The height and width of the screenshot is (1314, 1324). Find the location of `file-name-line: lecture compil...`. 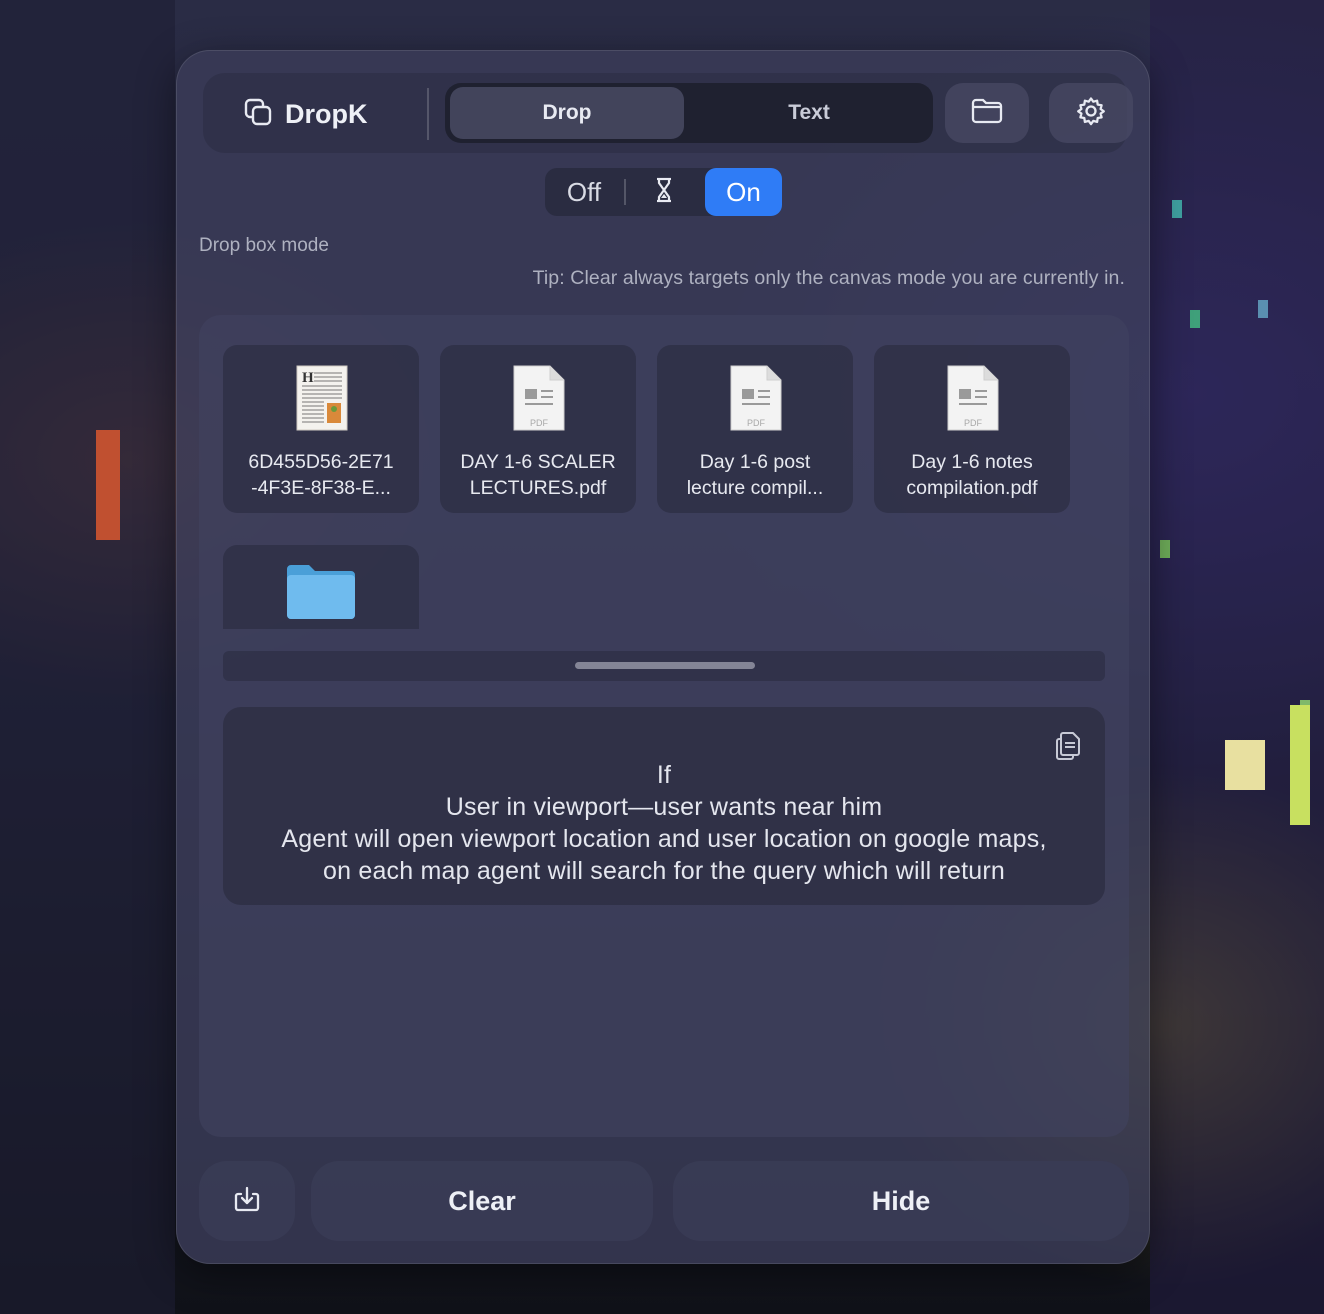

file-name-line: lecture compil... is located at coordinates (755, 488).